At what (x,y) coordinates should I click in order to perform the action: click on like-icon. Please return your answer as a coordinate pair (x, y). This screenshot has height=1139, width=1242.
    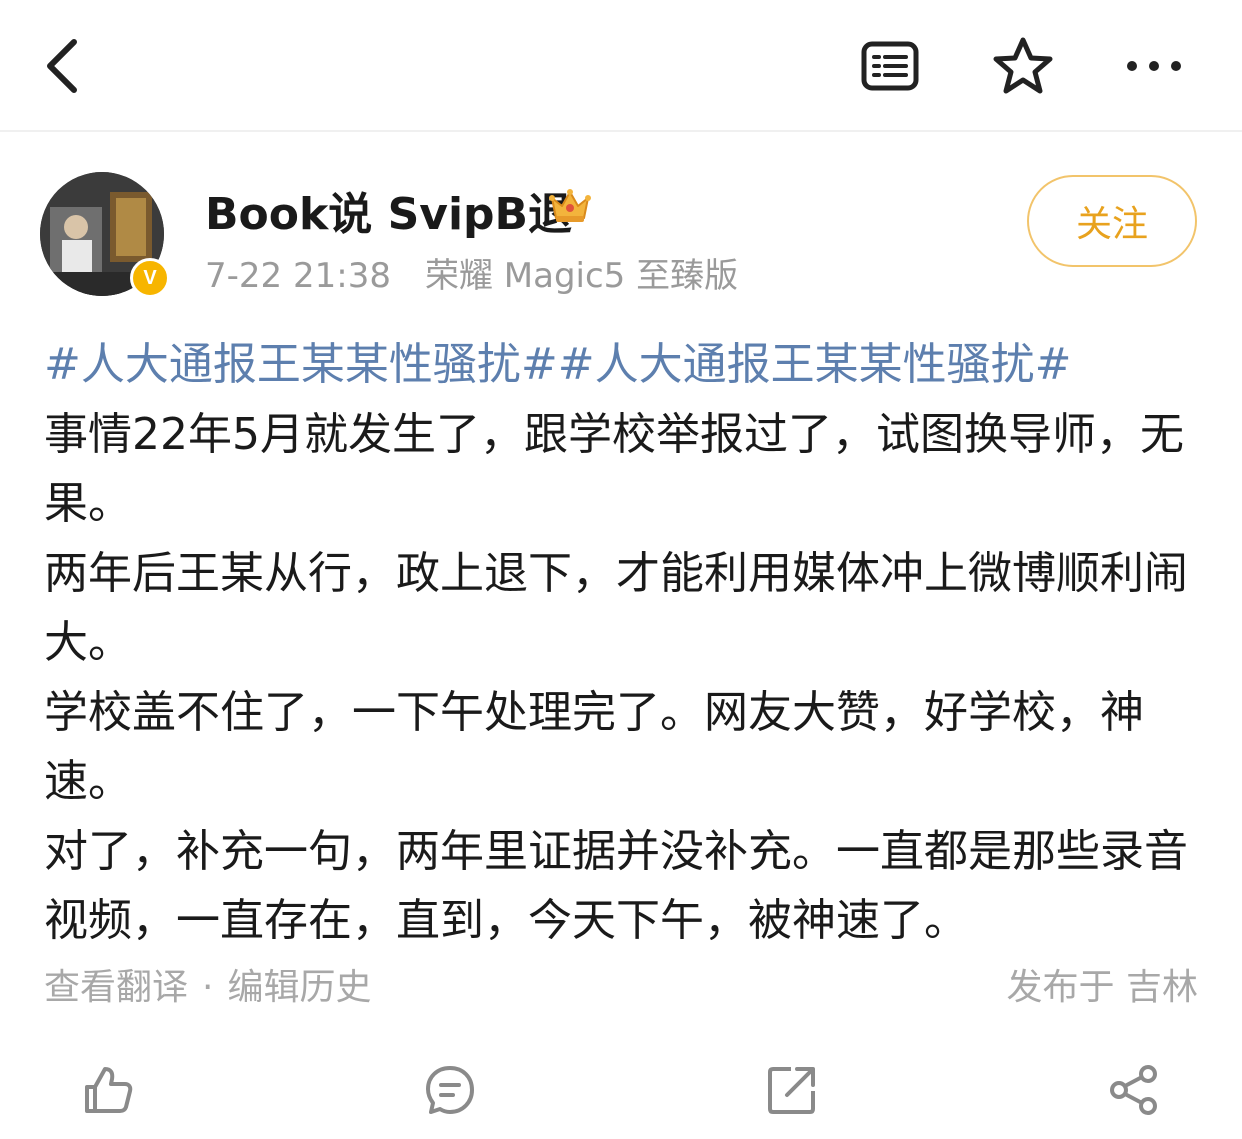
    Looking at the image, I should click on (109, 1090).